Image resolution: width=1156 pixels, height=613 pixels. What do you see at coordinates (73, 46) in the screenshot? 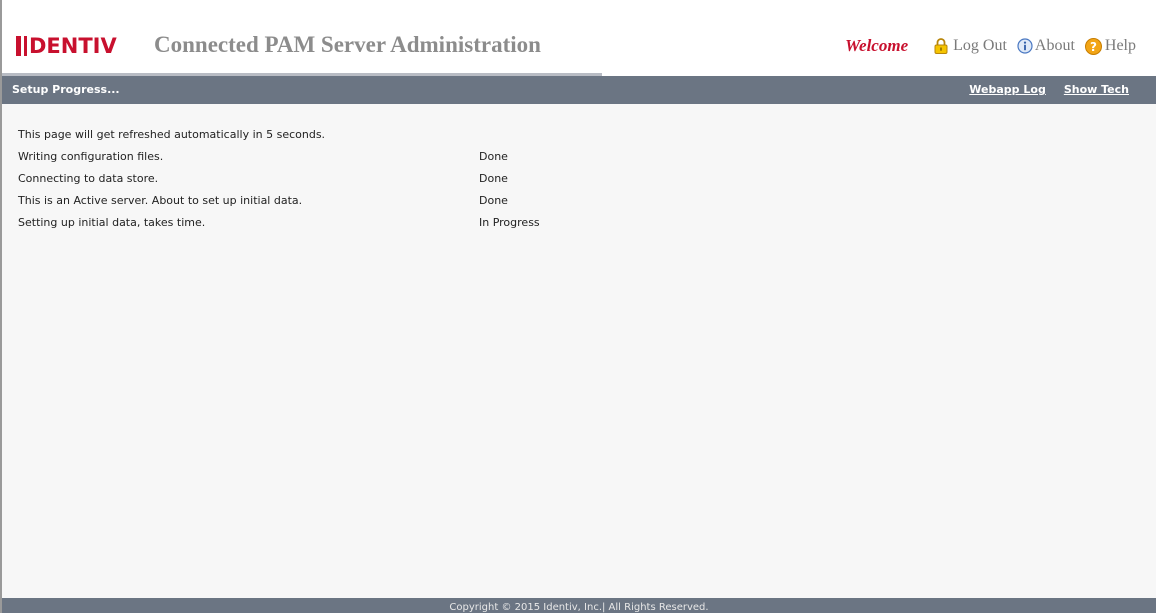
I see `logo-text: DENTIV` at bounding box center [73, 46].